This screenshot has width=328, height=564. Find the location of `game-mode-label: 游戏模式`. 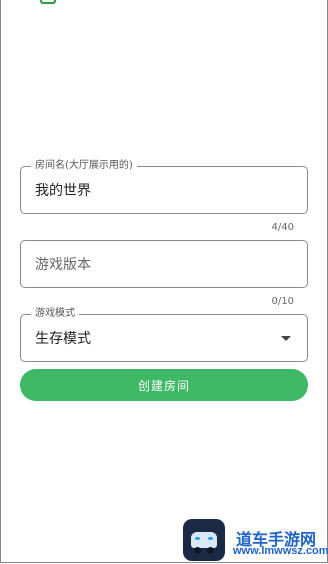

game-mode-label: 游戏模式 is located at coordinates (55, 314).